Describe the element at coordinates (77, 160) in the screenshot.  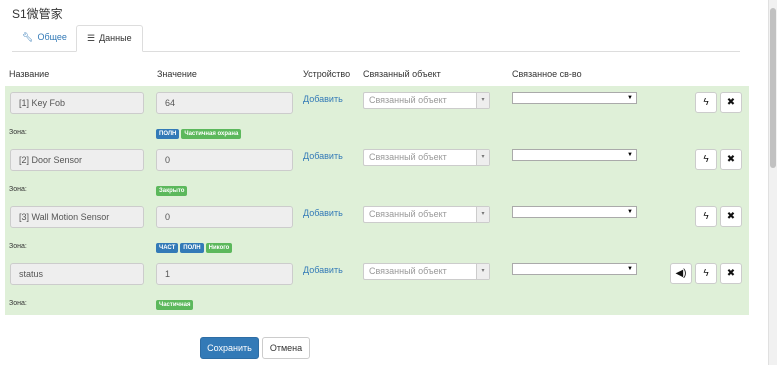
I see `name-field: [2] Door Sensor` at that location.